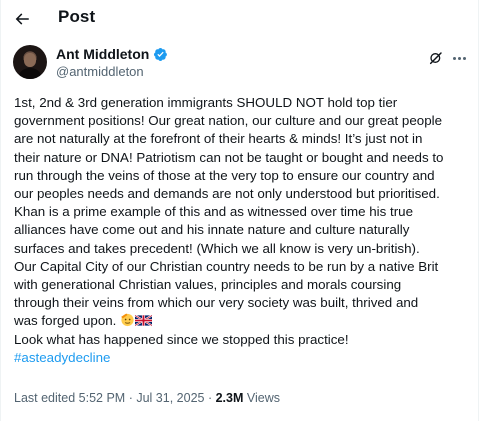  What do you see at coordinates (241, 358) in the screenshot?
I see `hashtag-link: #asteadydecline` at bounding box center [241, 358].